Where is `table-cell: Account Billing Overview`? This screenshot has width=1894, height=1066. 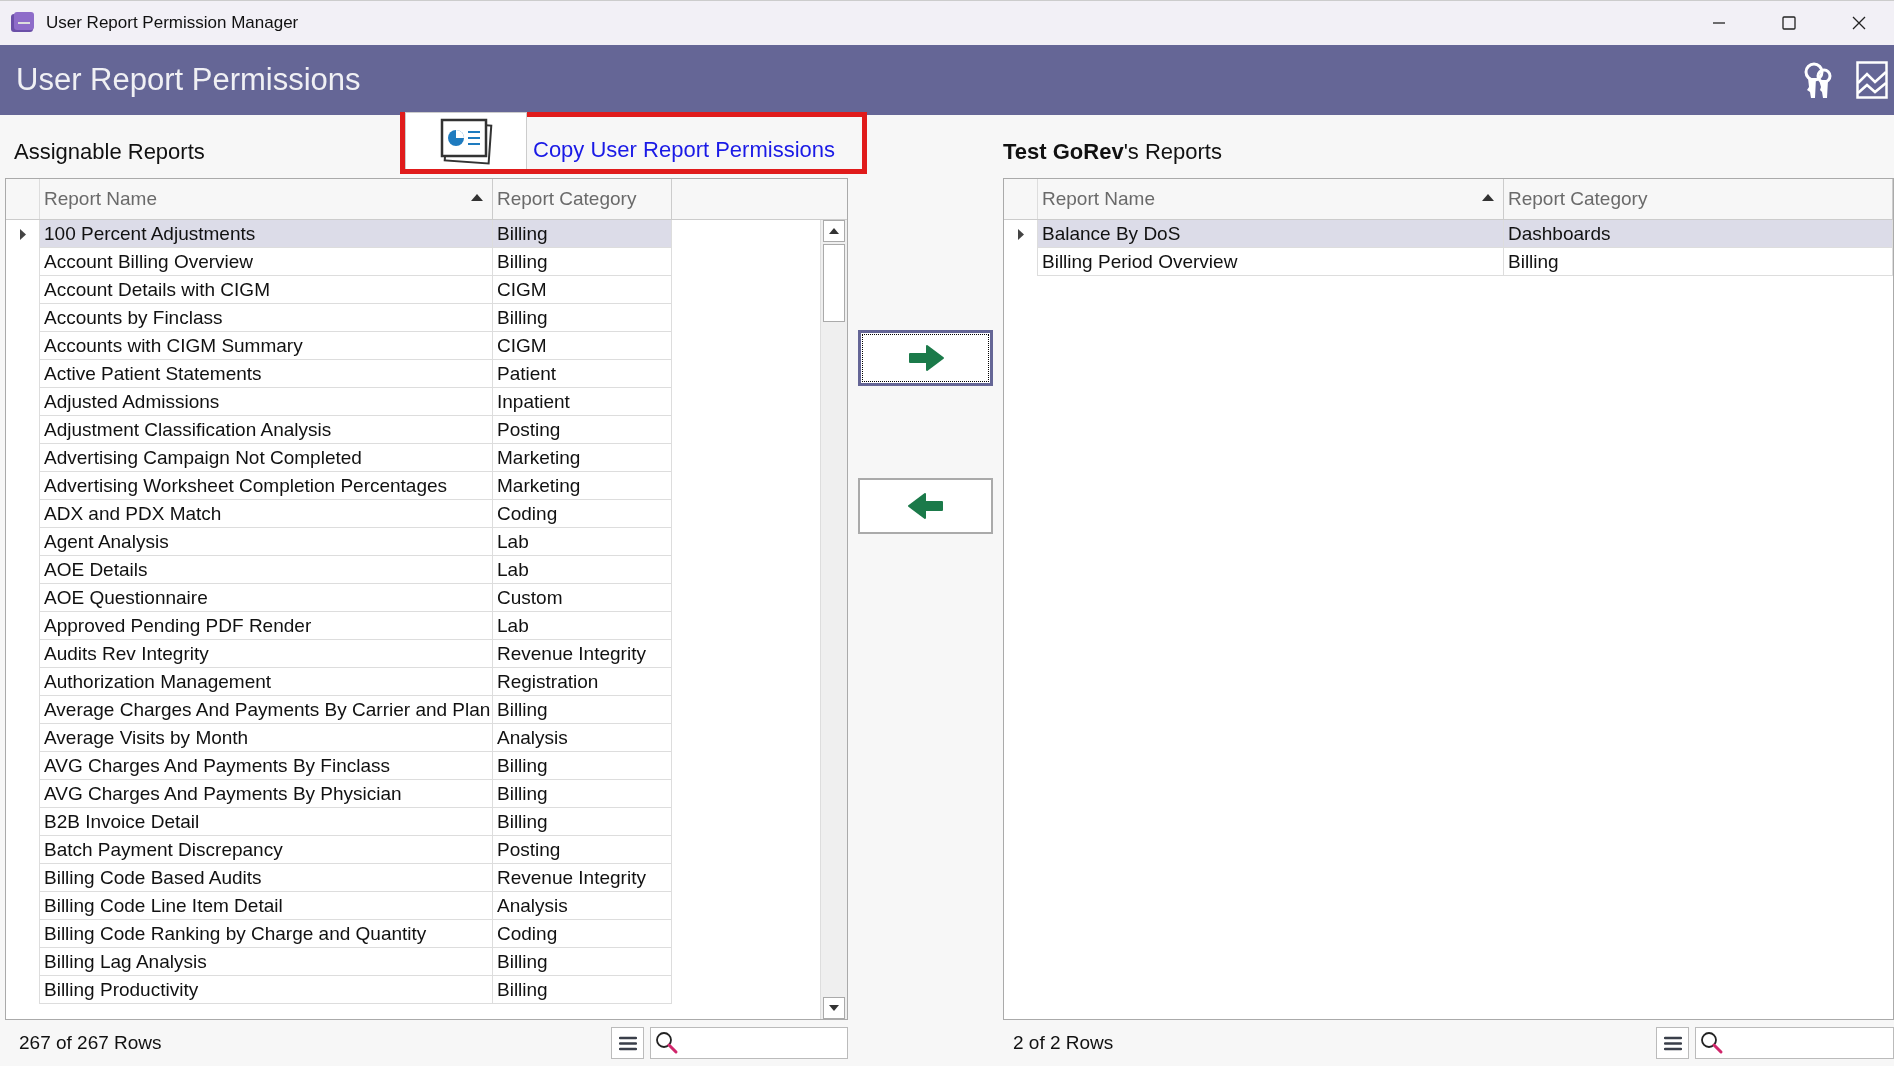
table-cell: Account Billing Overview is located at coordinates (266, 262).